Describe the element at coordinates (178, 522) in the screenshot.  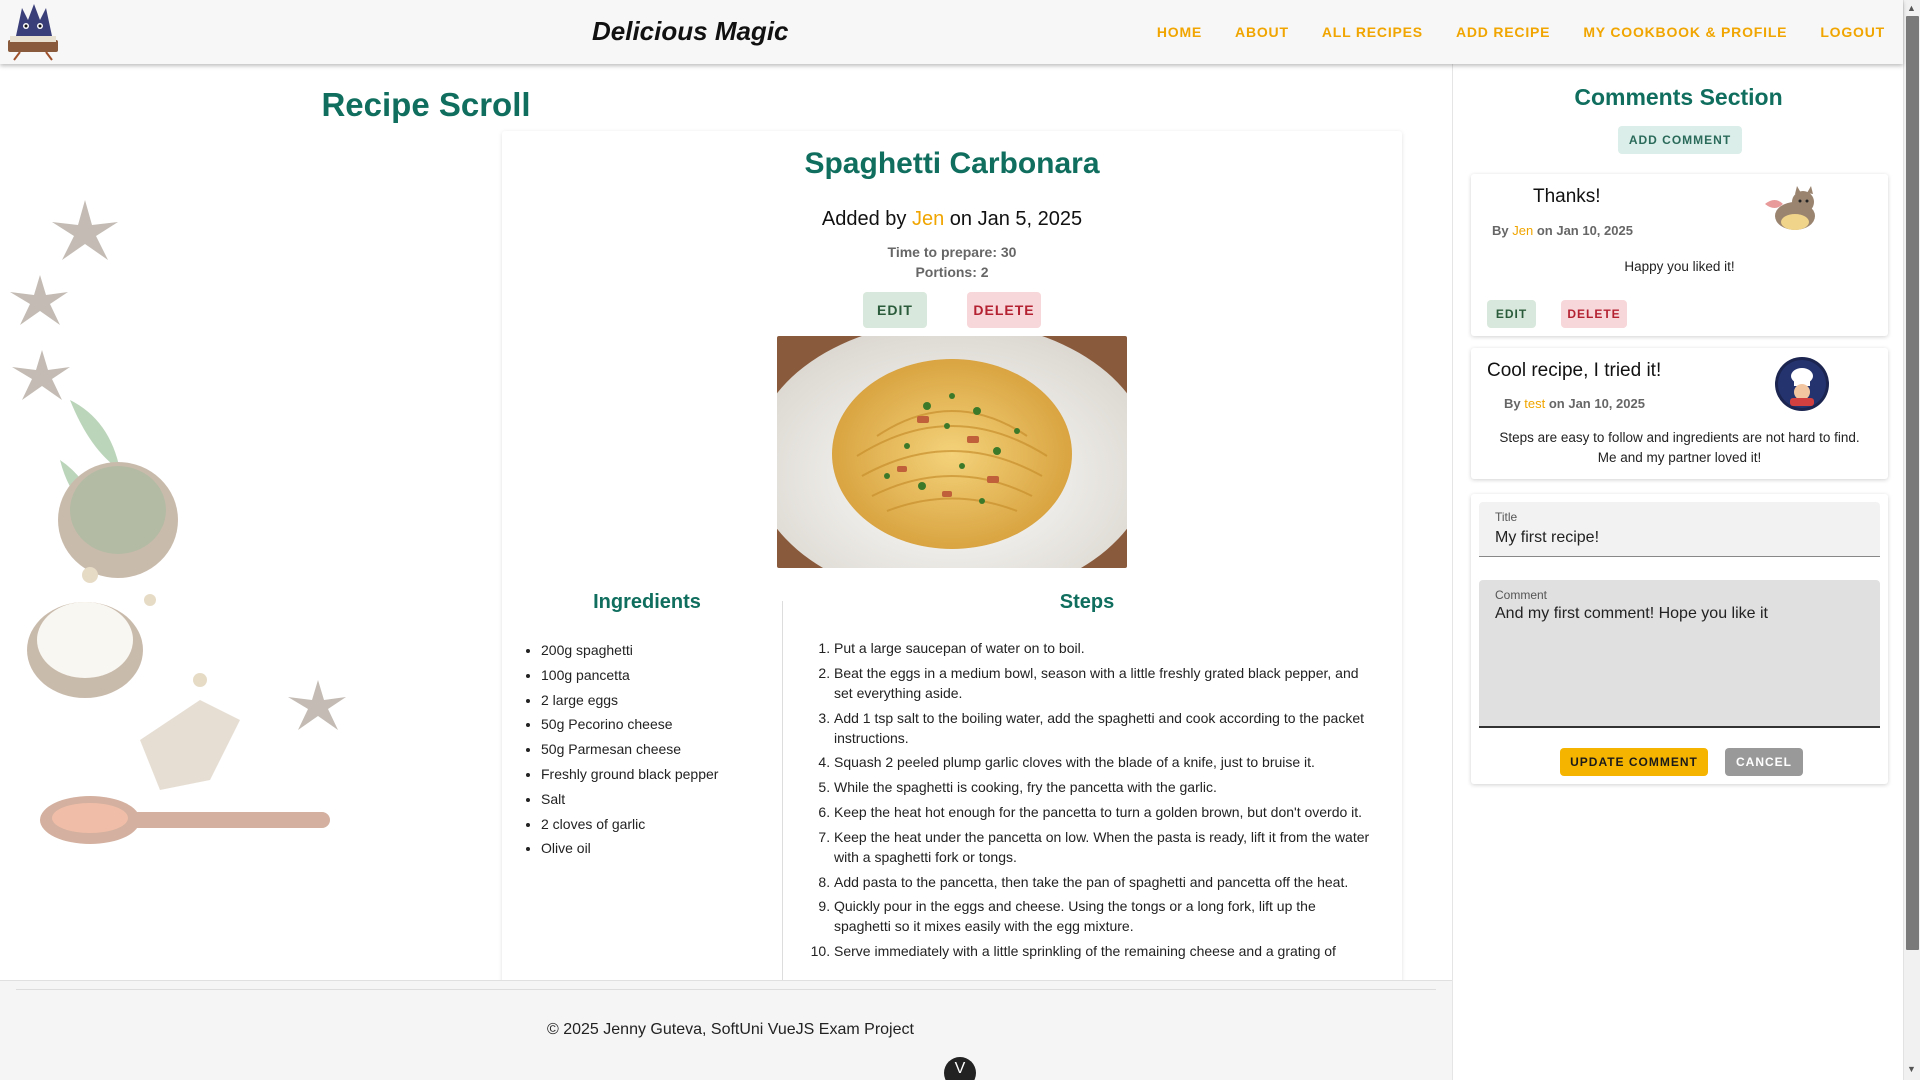
I see `spices-decoration-icon` at that location.